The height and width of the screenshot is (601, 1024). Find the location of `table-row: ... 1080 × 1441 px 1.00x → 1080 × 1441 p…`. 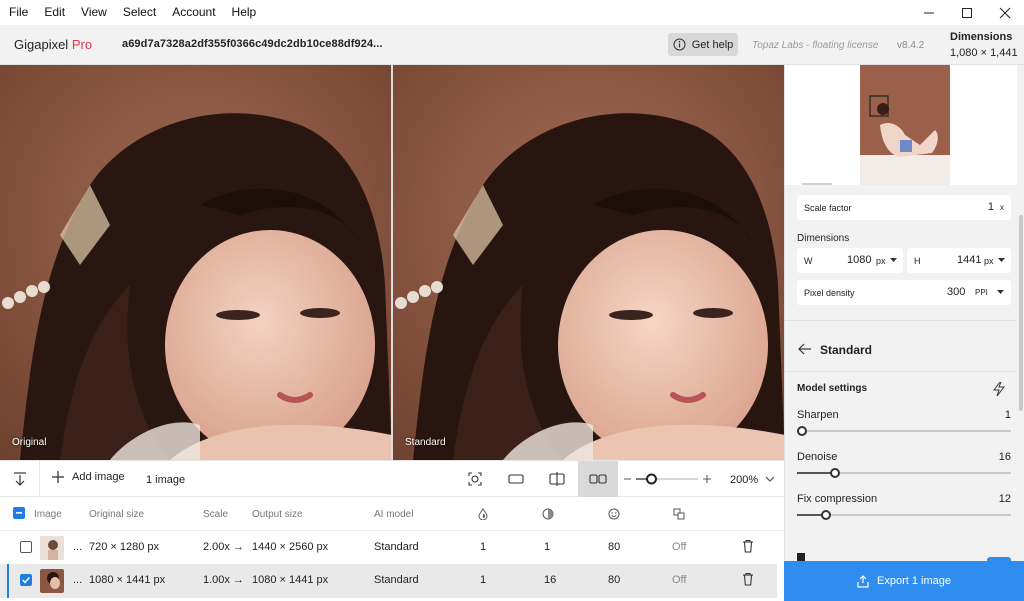

table-row: ... 1080 × 1441 px 1.00x → 1080 × 1441 p… is located at coordinates (388, 581).